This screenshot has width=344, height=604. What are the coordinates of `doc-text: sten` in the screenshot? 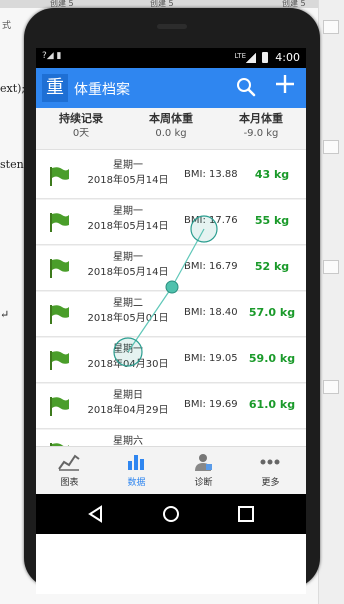 It's located at (12, 164).